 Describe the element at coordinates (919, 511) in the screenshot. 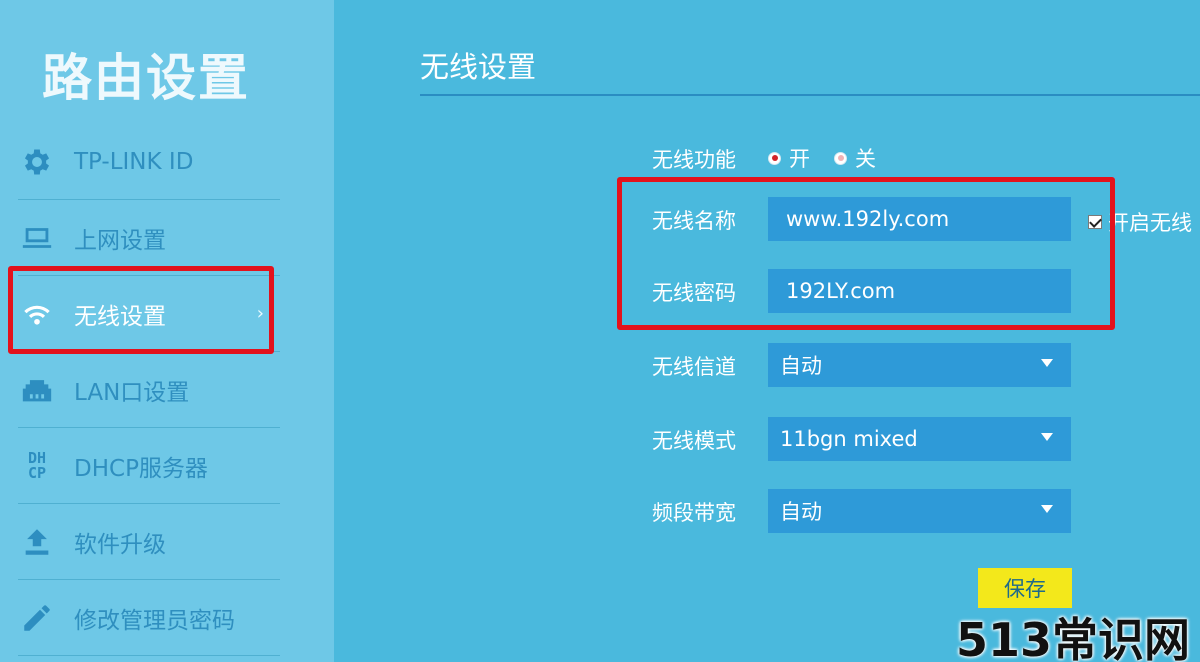

I see `bandwidth-select: 自动` at that location.